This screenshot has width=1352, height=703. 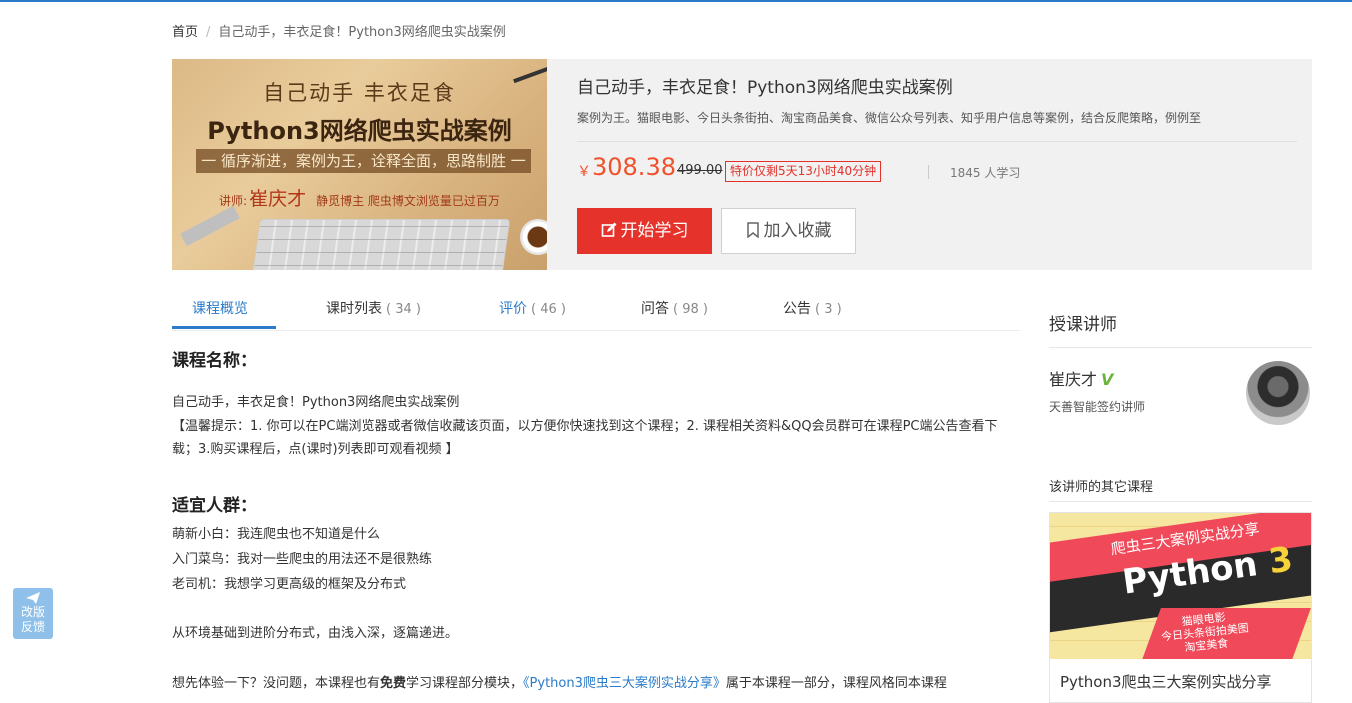 I want to click on feedback-line: 改版, so click(x=32, y=612).